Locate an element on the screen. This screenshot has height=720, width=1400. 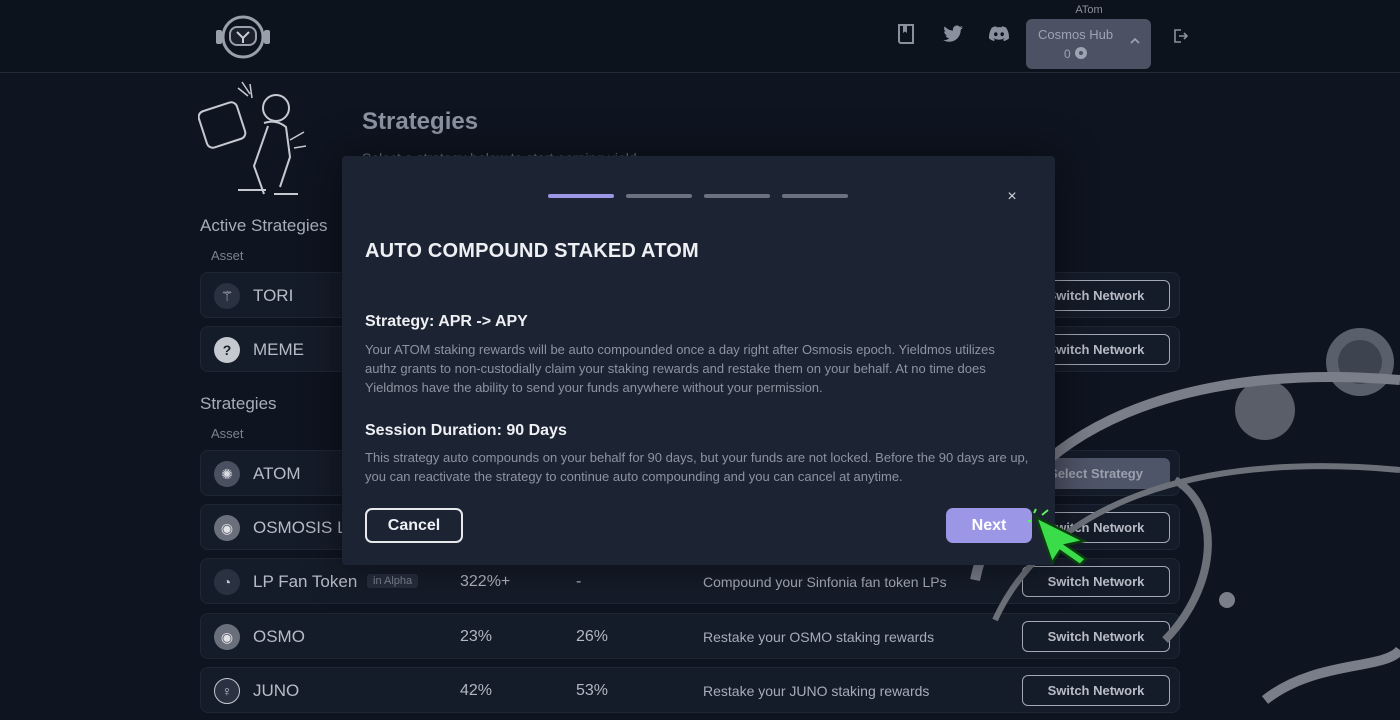
cancel-button: Cancel is located at coordinates (414, 525).